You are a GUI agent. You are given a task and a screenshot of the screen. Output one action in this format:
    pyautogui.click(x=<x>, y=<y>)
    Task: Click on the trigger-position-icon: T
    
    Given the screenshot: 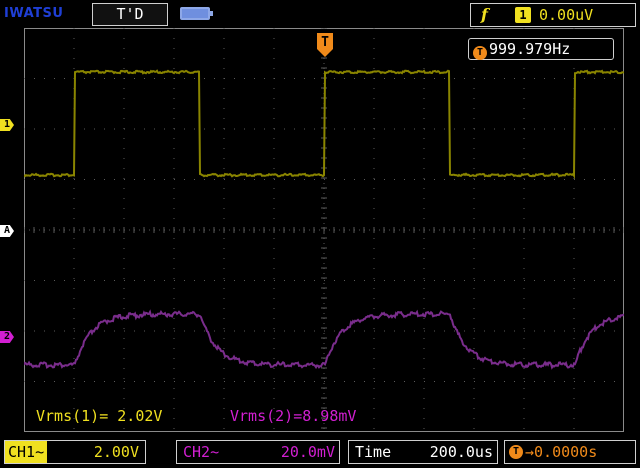 What is the action you would take?
    pyautogui.click(x=325, y=45)
    